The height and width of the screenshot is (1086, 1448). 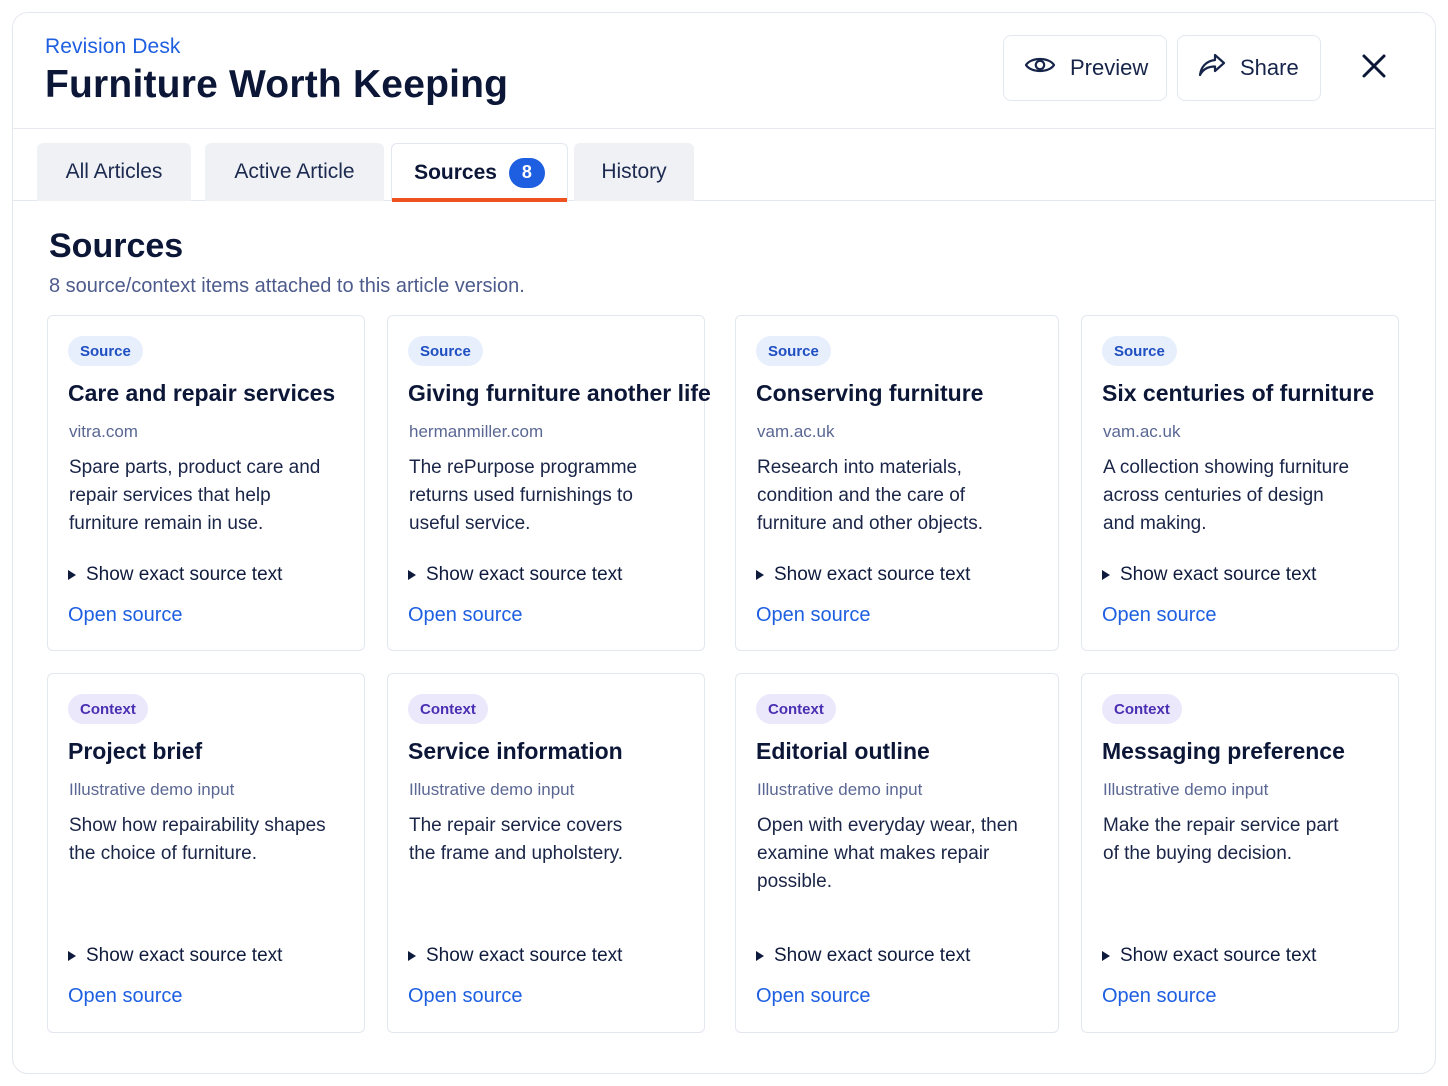 What do you see at coordinates (113, 46) in the screenshot?
I see `app-eyebrow: Revision Desk` at bounding box center [113, 46].